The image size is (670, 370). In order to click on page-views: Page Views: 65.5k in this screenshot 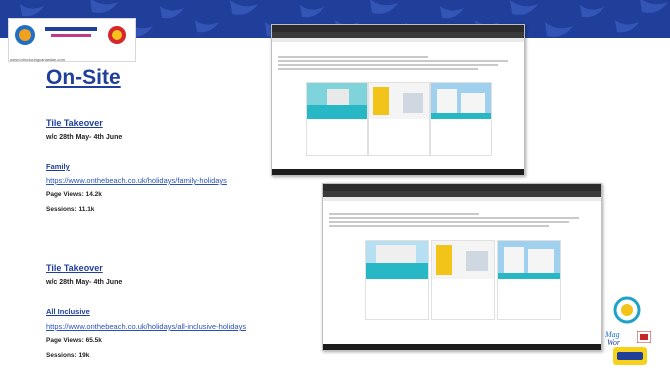, I will do `click(74, 340)`.